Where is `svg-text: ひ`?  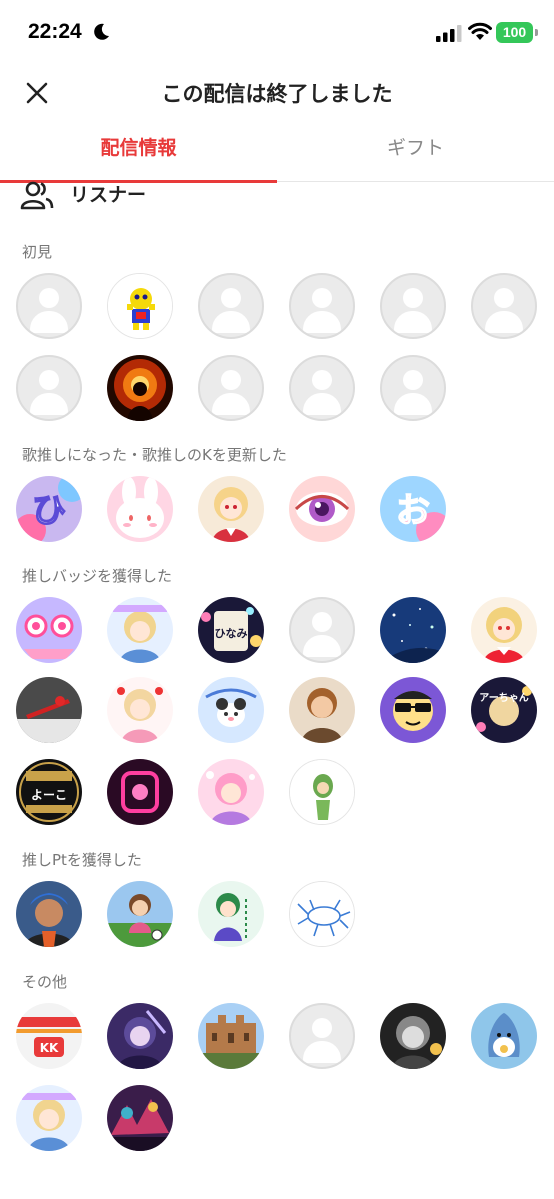
svg-text: ひ is located at coordinates (49, 511).